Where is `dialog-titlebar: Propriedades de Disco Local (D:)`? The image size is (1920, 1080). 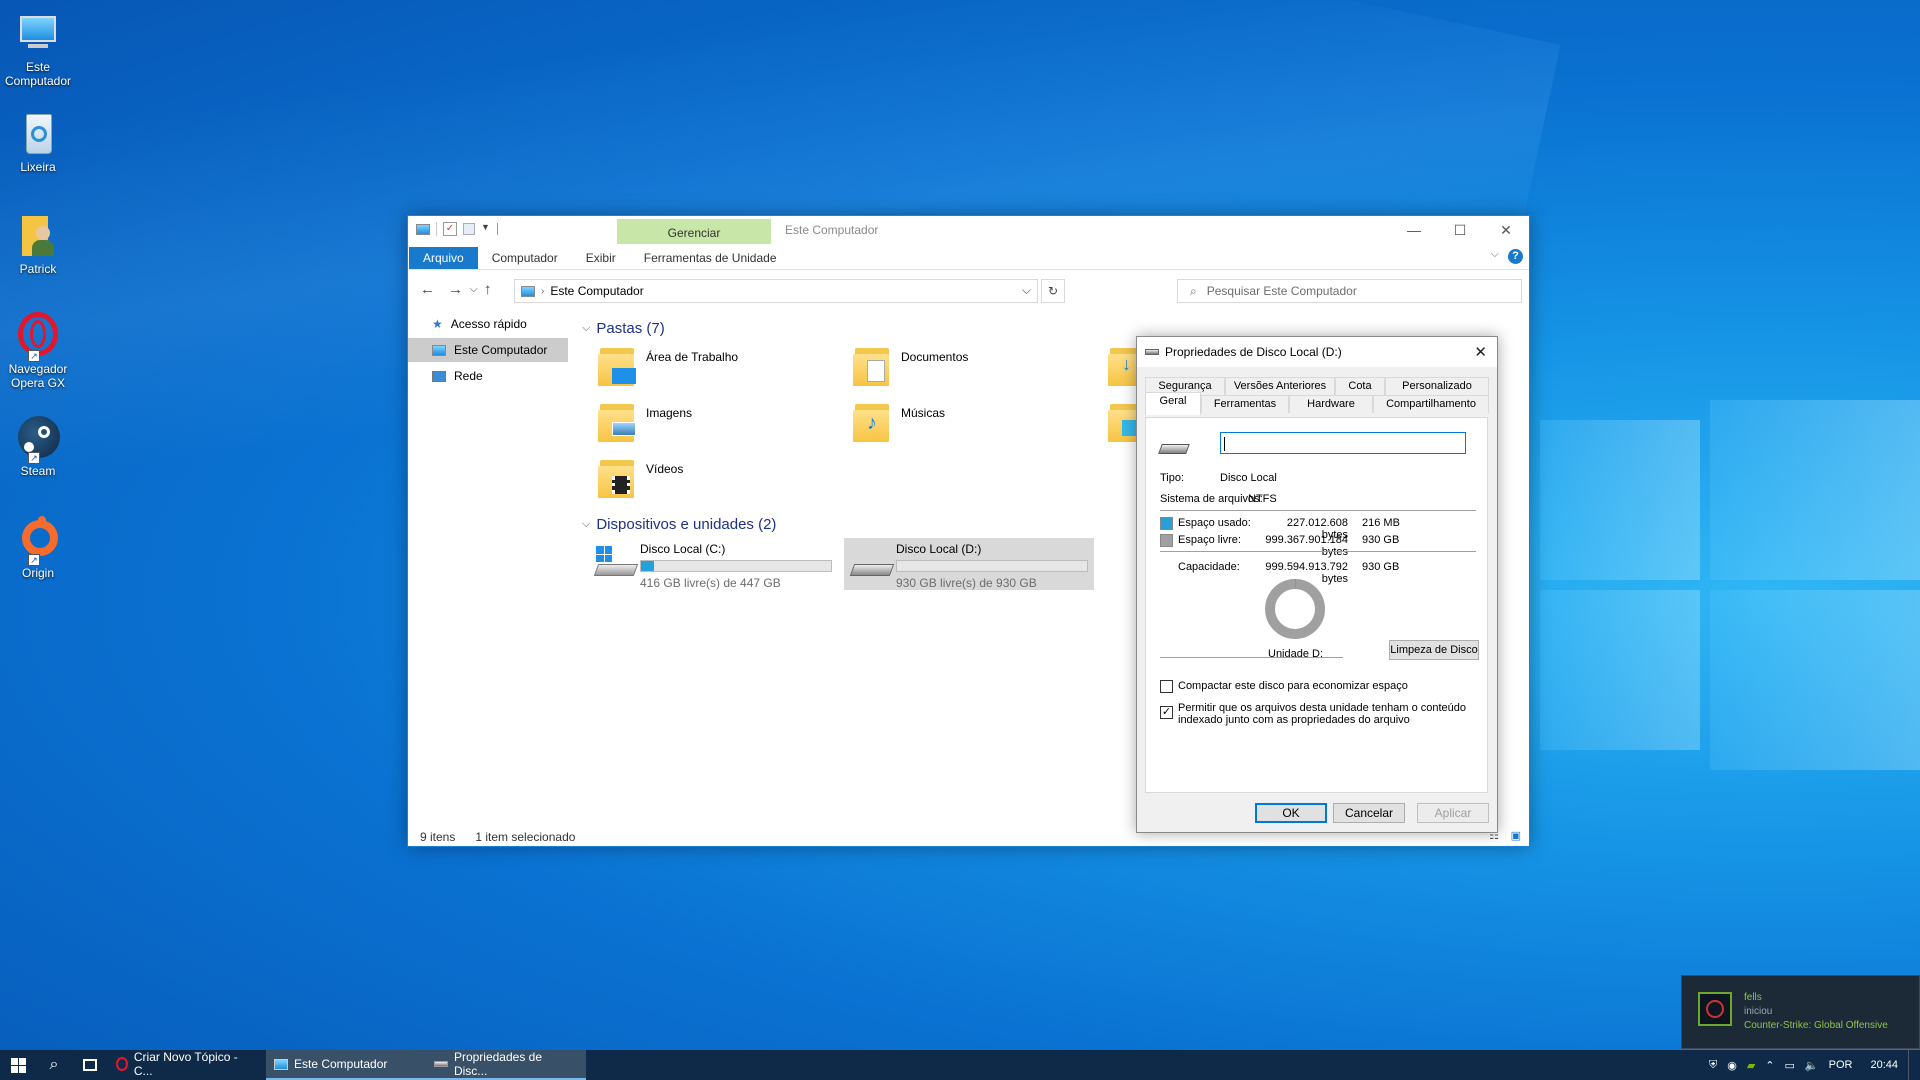 dialog-titlebar: Propriedades de Disco Local (D:) is located at coordinates (1317, 352).